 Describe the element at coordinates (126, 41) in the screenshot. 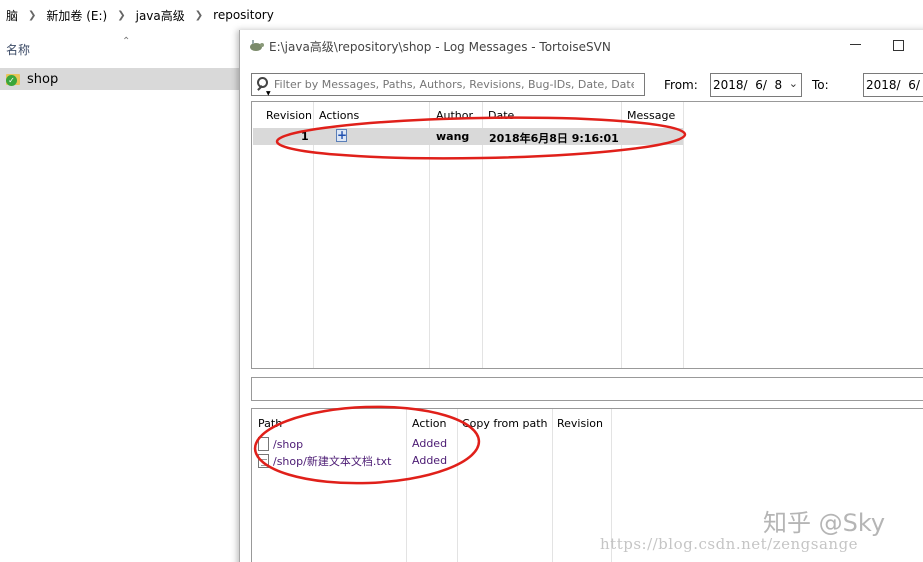

I see `sort-up-icon: ⌃` at that location.